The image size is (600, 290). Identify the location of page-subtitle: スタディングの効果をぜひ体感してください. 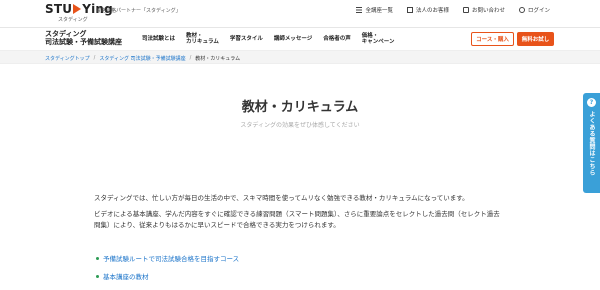
(300, 125).